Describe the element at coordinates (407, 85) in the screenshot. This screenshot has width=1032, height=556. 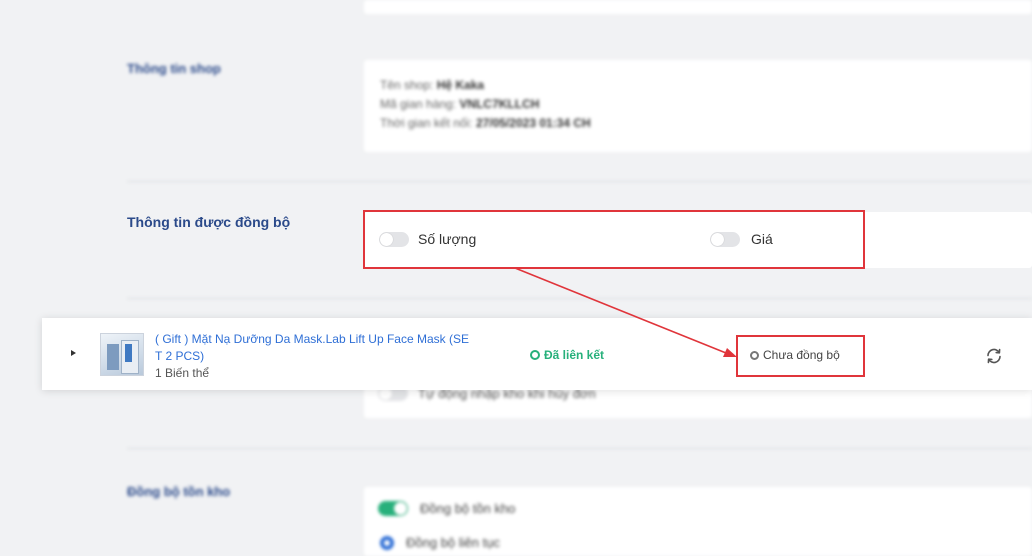
I see `shop-name-label: Tên shop:` at that location.